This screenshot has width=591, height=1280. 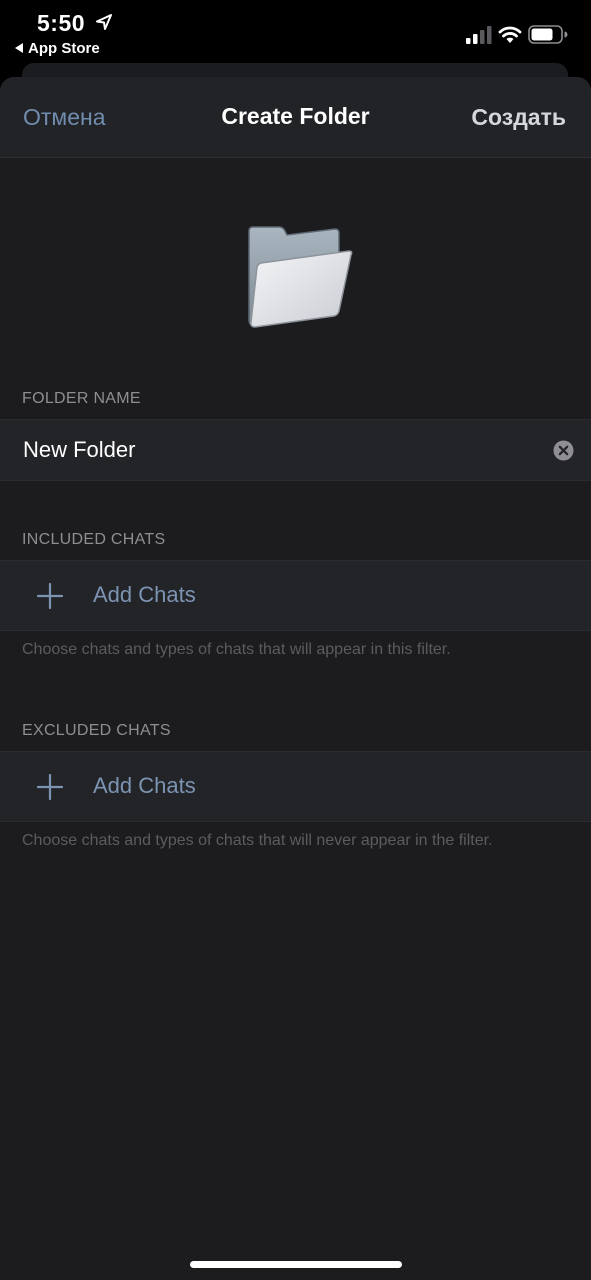 What do you see at coordinates (295, 450) in the screenshot?
I see `folder-name-row: New Folder` at bounding box center [295, 450].